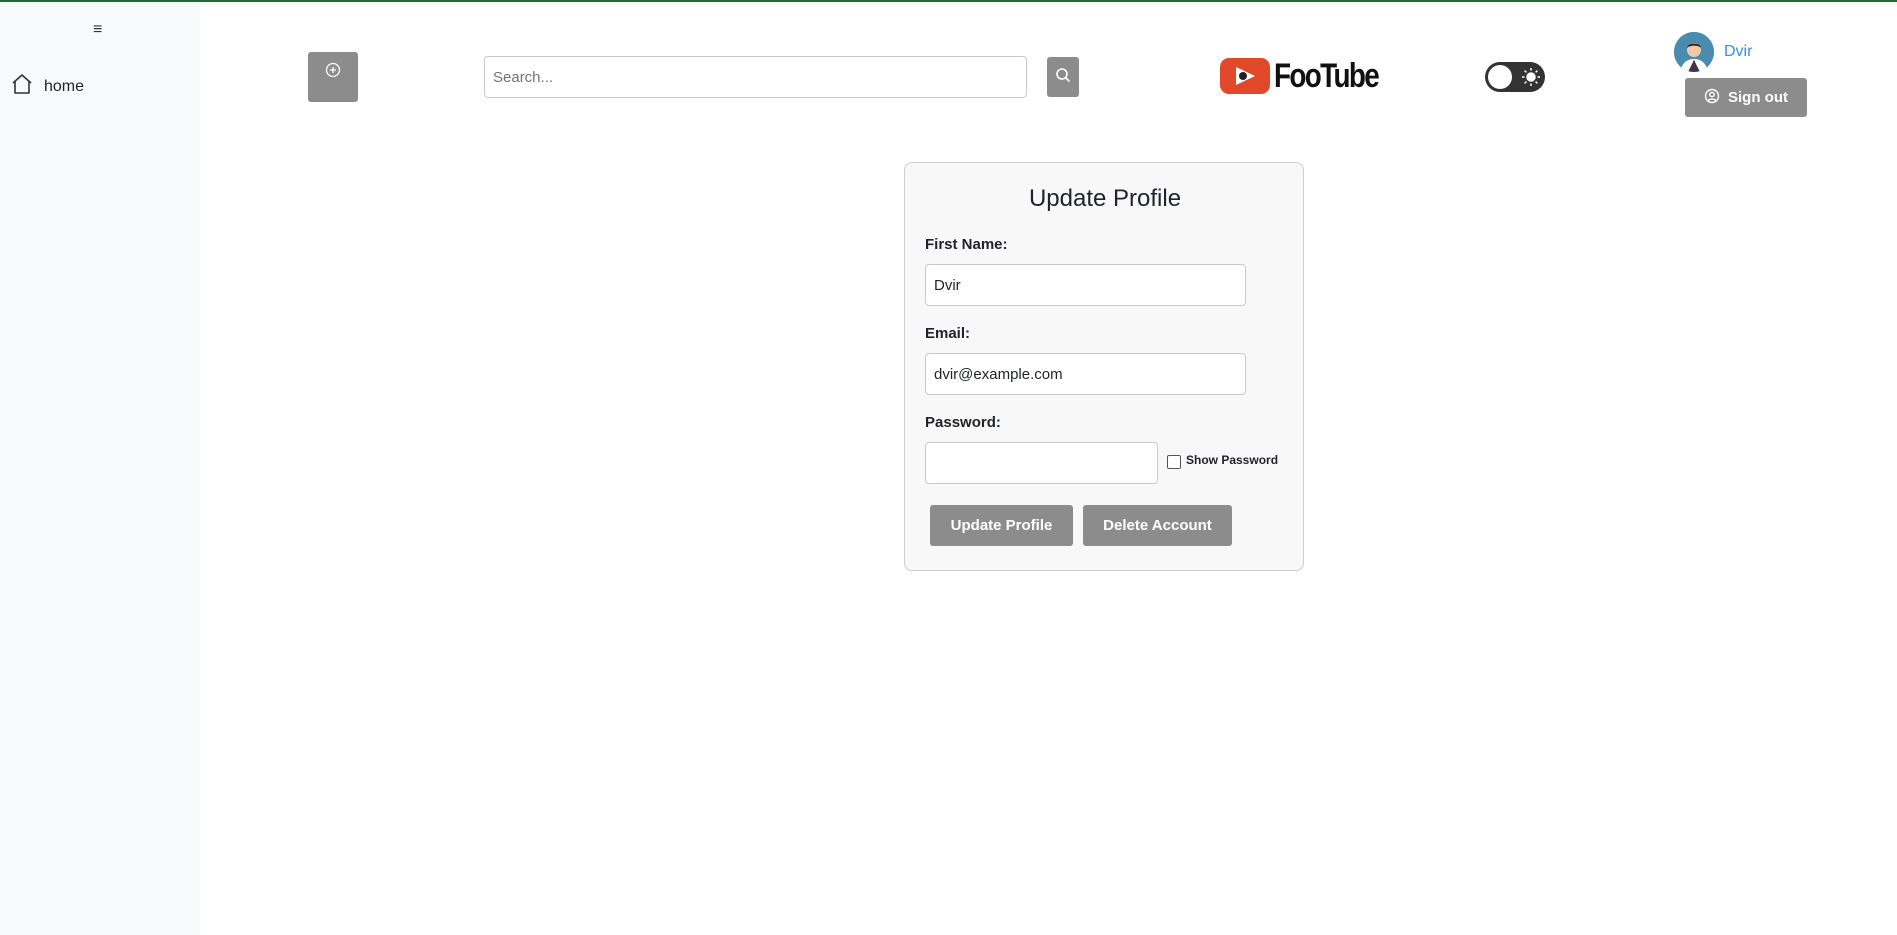 This screenshot has height=935, width=1897. I want to click on show-password-checkbox, so click(1174, 462).